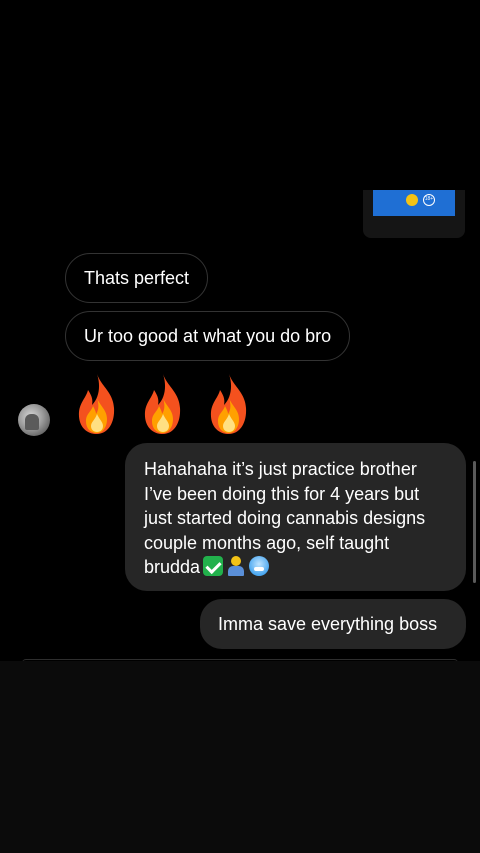 Image resolution: width=480 pixels, height=853 pixels. I want to click on shared-image-badge: 18+, so click(429, 200).